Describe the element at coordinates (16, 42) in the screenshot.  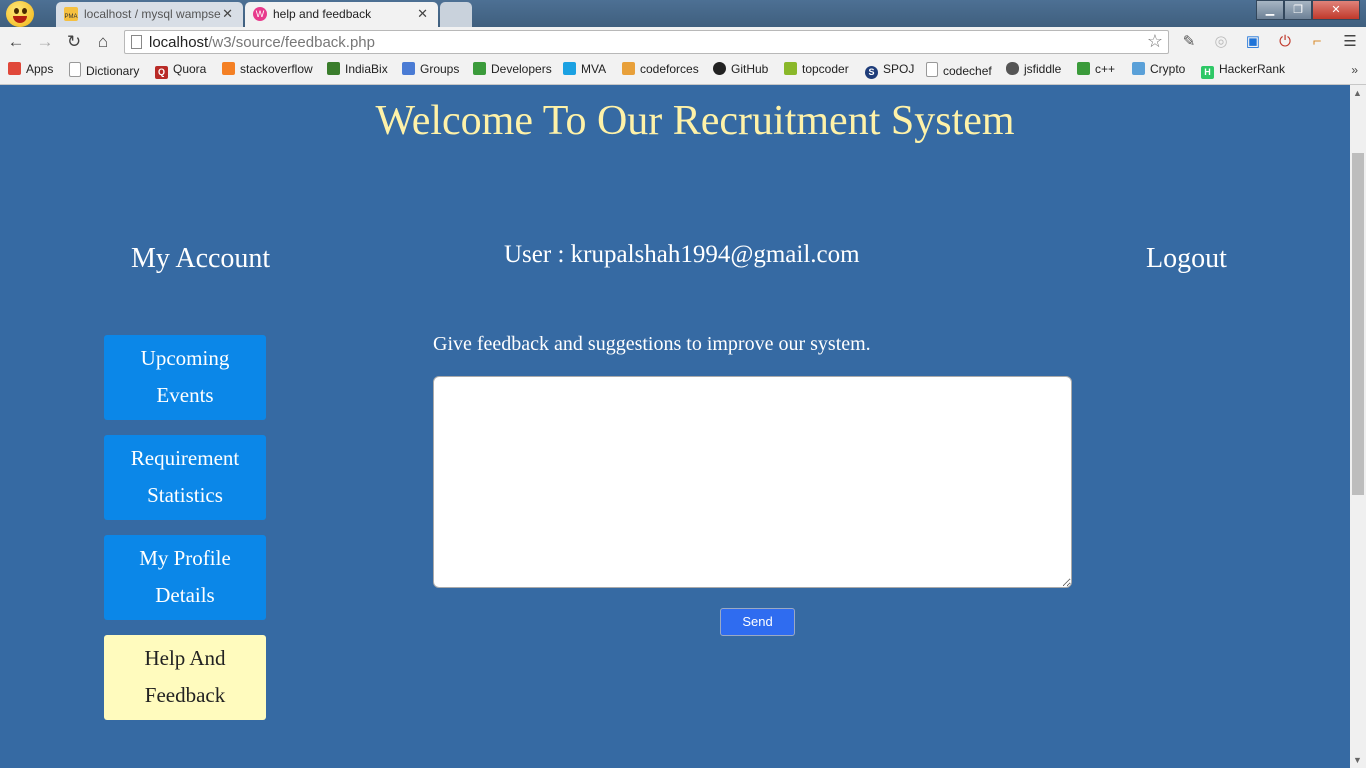
I see `back-arrow-icon: ←` at that location.